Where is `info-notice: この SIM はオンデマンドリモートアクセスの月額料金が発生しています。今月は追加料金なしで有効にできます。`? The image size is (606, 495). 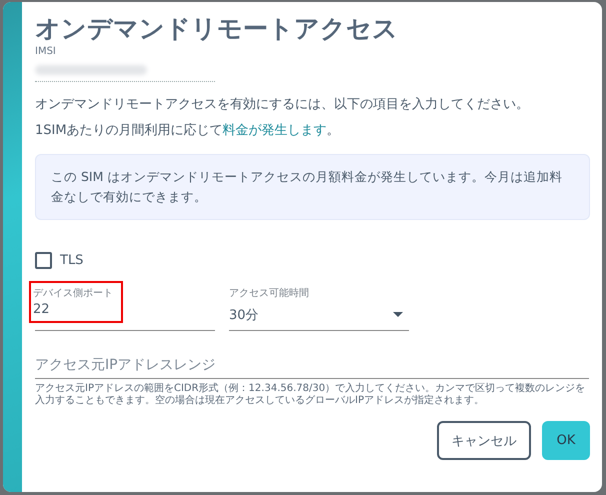
info-notice: この SIM はオンデマンドリモートアクセスの月額料金が発生しています。今月は追加料金なしで有効にできます。 is located at coordinates (312, 187).